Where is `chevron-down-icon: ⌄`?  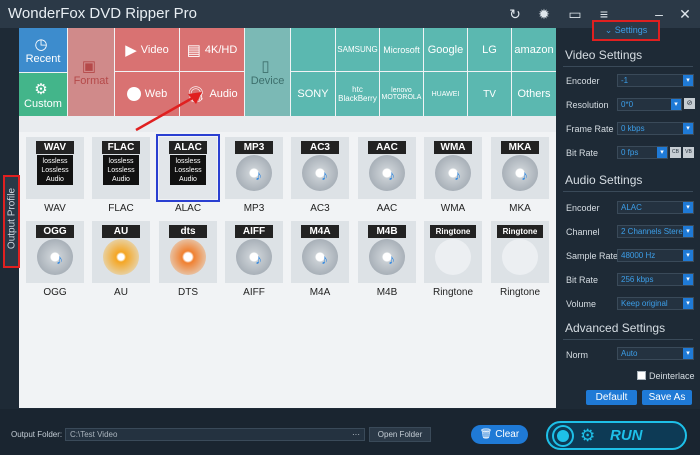
chevron-down-icon: ⌄ is located at coordinates (608, 30).